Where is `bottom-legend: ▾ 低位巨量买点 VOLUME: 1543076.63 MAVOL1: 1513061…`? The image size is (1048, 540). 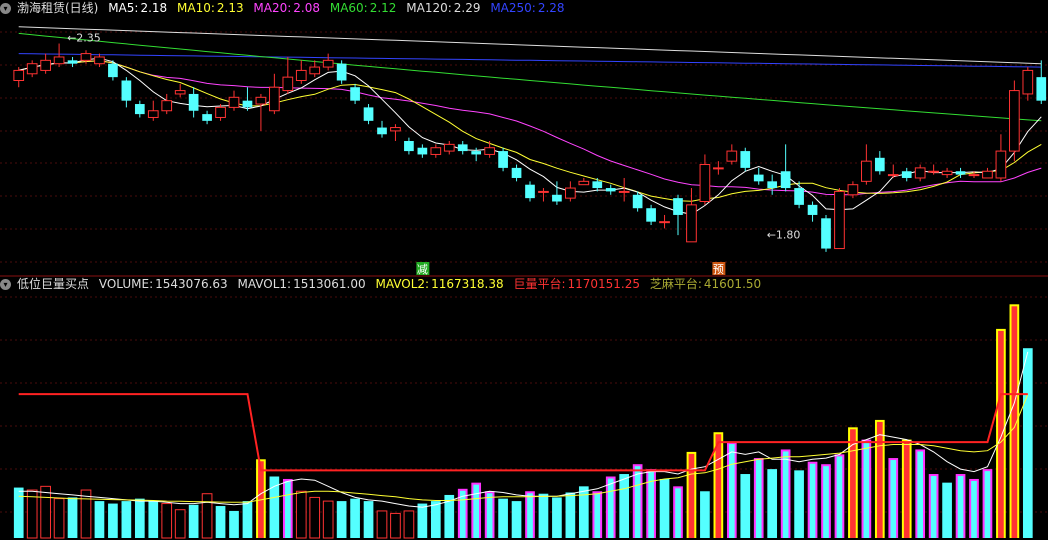 bottom-legend: ▾ 低位巨量买点 VOLUME: 1543076.63 MAVOL1: 1513061… is located at coordinates (383, 284).